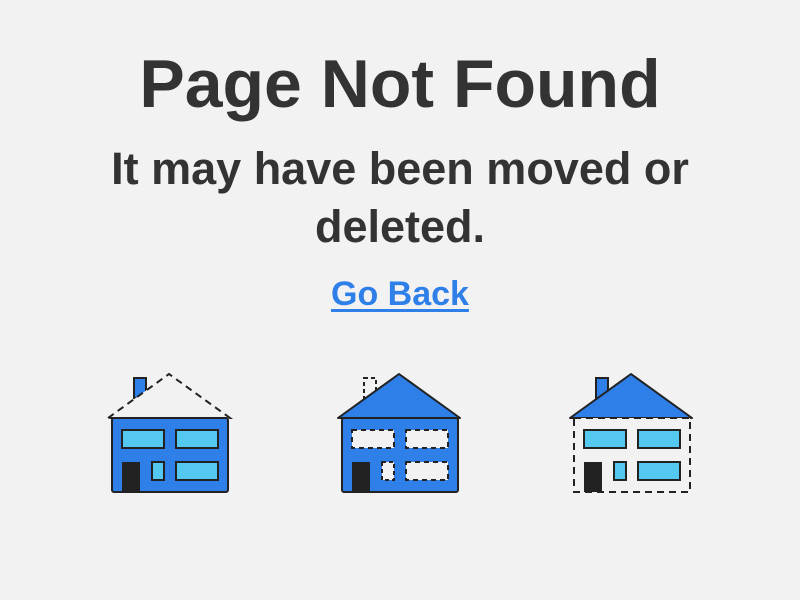 This screenshot has height=600, width=800. I want to click on go-back-container: Go Back, so click(400, 294).